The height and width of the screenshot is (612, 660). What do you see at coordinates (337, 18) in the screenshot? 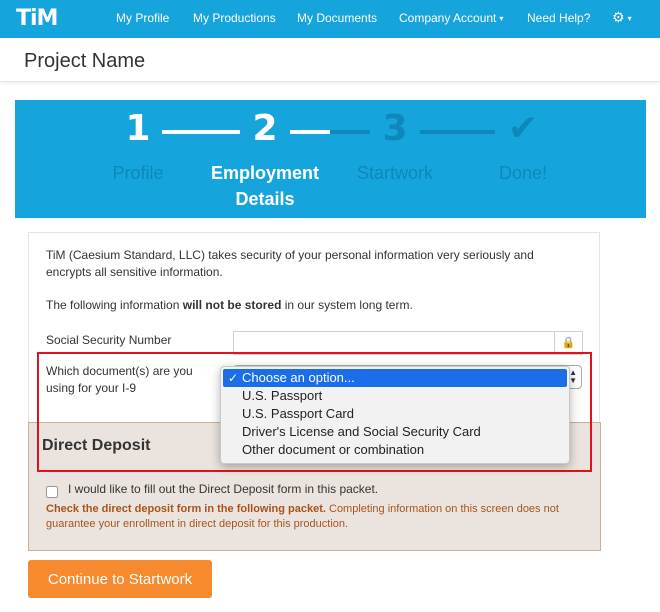
I see `nav-my-documents: My Documents` at bounding box center [337, 18].